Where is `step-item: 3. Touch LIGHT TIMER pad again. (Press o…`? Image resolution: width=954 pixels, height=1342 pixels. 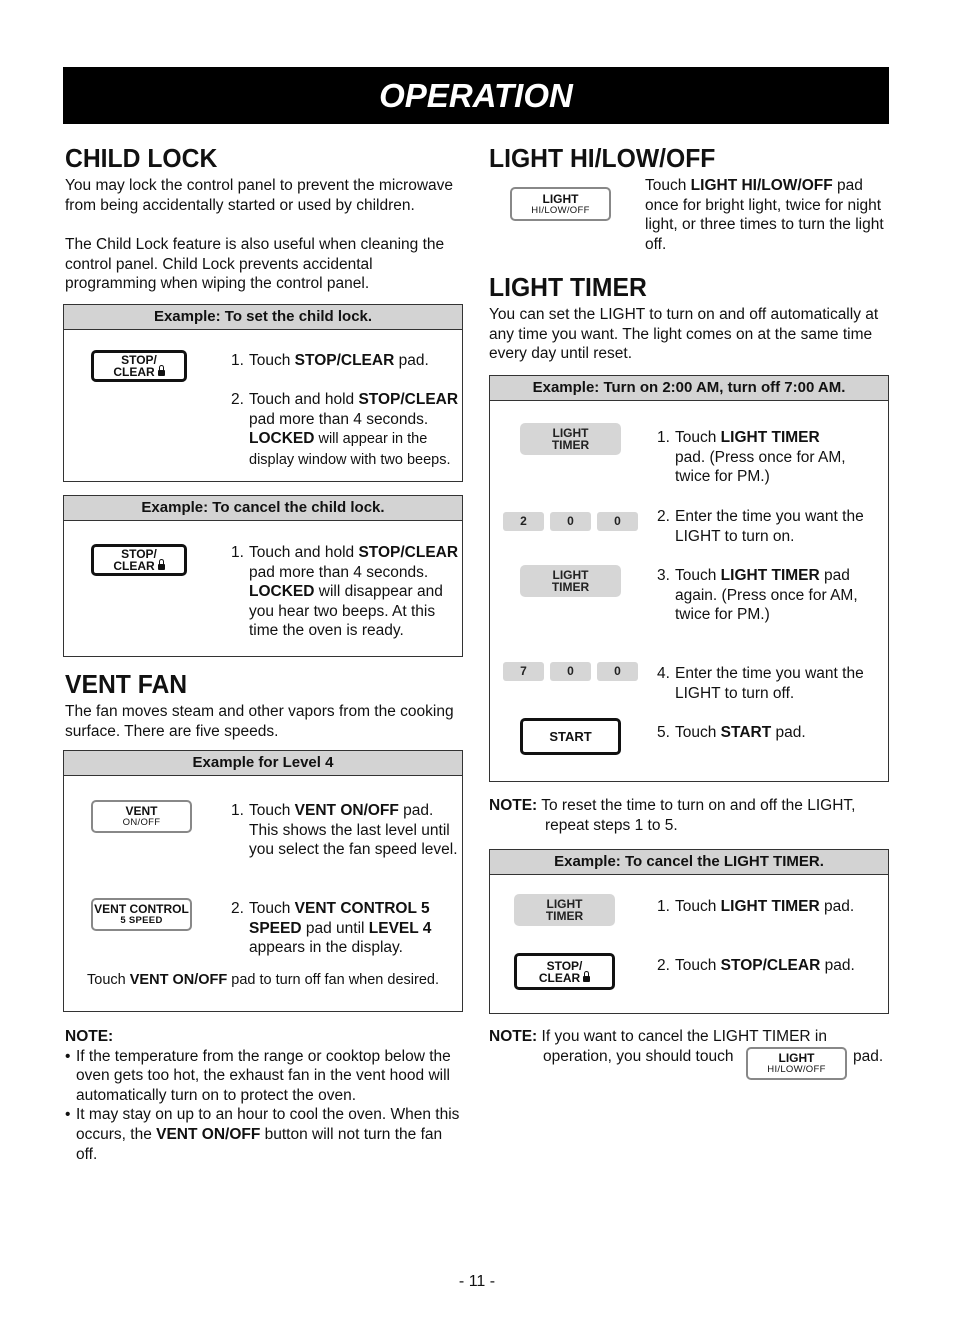
step-item: 3. Touch LIGHT TIMER pad again. (Press o… is located at coordinates (769, 595).